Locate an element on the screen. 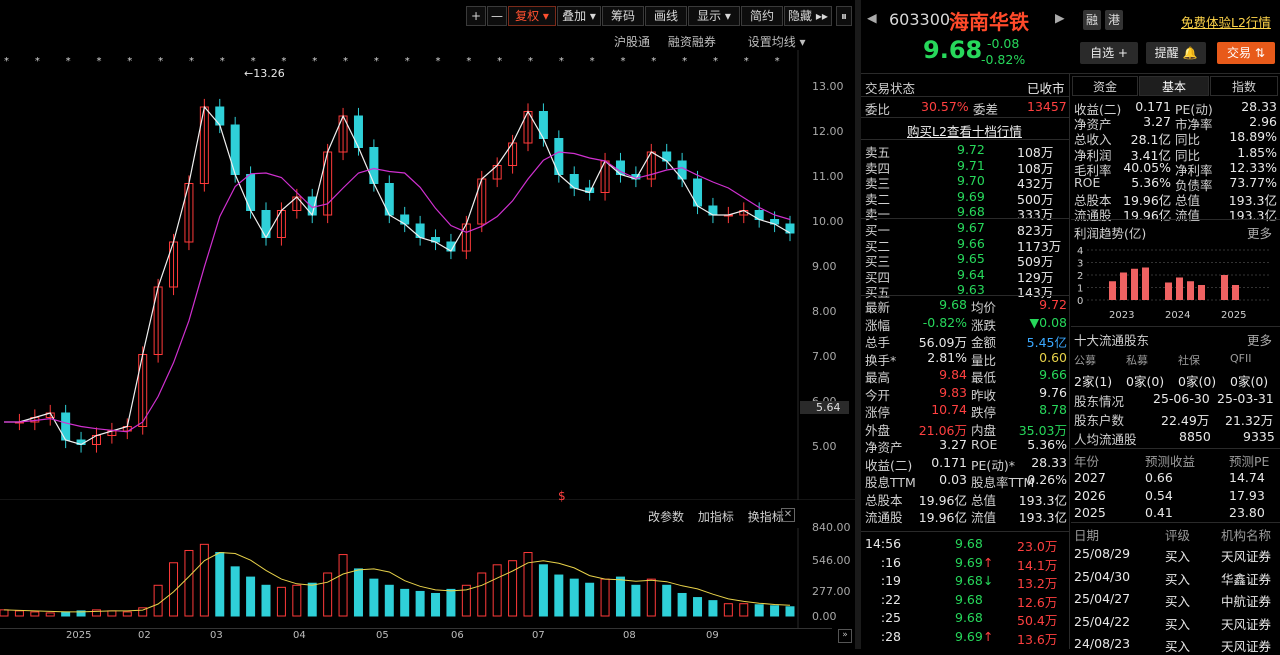 The width and height of the screenshot is (1280, 655). stock-code: 603300 is located at coordinates (920, 19).